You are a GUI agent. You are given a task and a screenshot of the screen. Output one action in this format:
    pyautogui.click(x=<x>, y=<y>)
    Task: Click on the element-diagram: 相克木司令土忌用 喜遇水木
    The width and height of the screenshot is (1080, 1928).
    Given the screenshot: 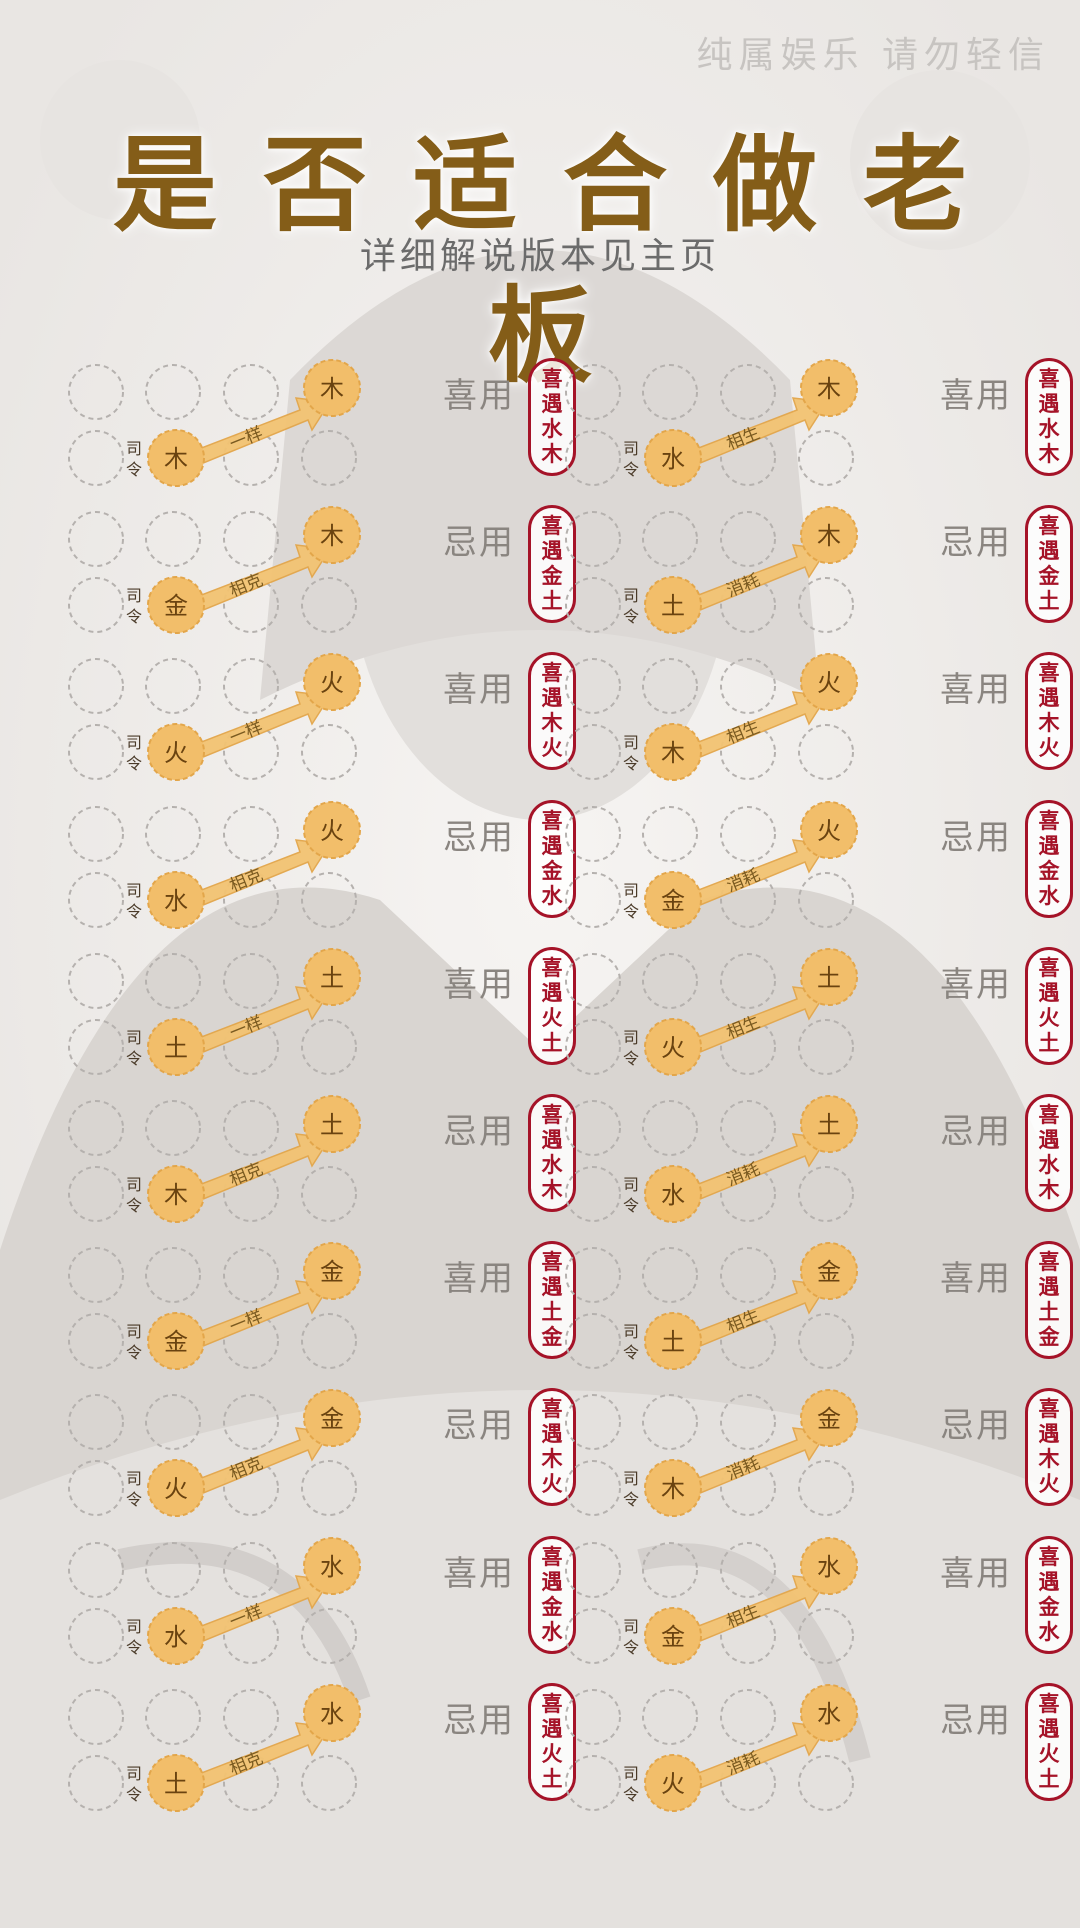 What is the action you would take?
    pyautogui.click(x=322, y=1164)
    